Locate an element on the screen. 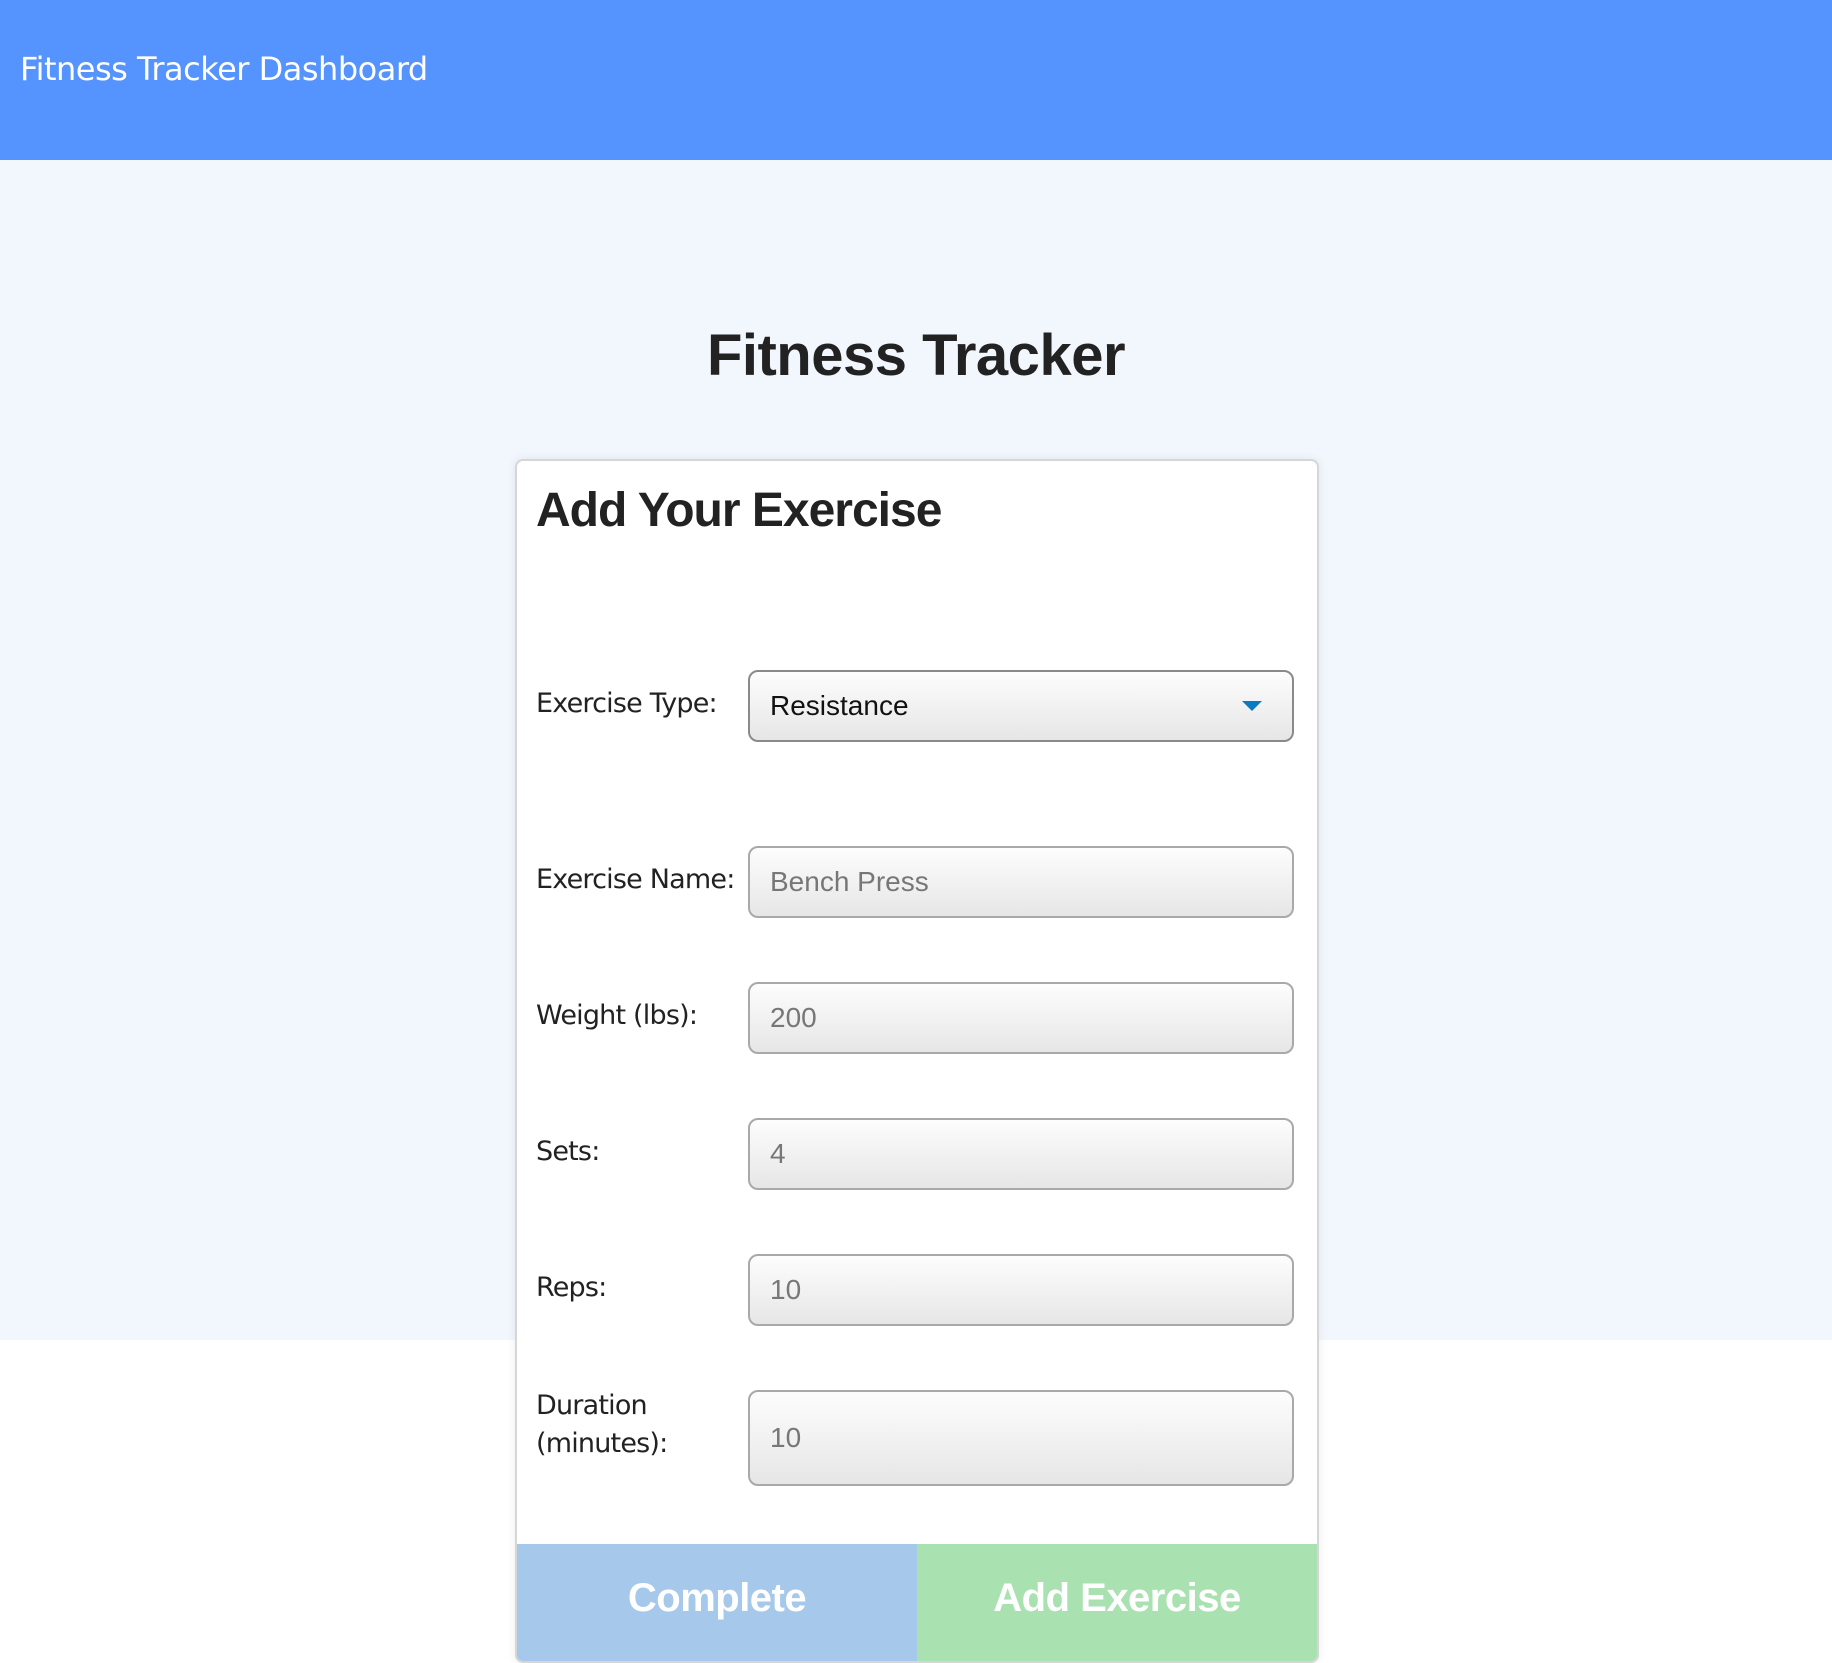  exercise-type-select: Resistance is located at coordinates (1021, 706).